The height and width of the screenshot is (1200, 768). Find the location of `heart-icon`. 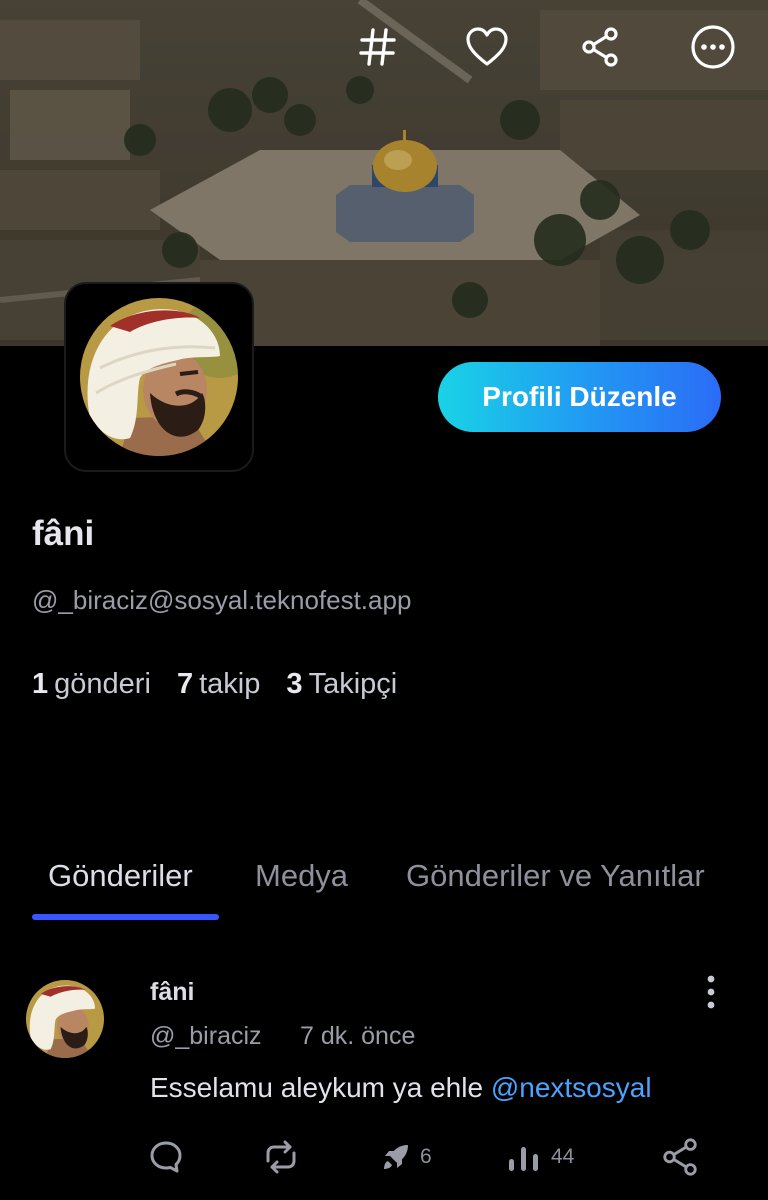

heart-icon is located at coordinates (487, 46).